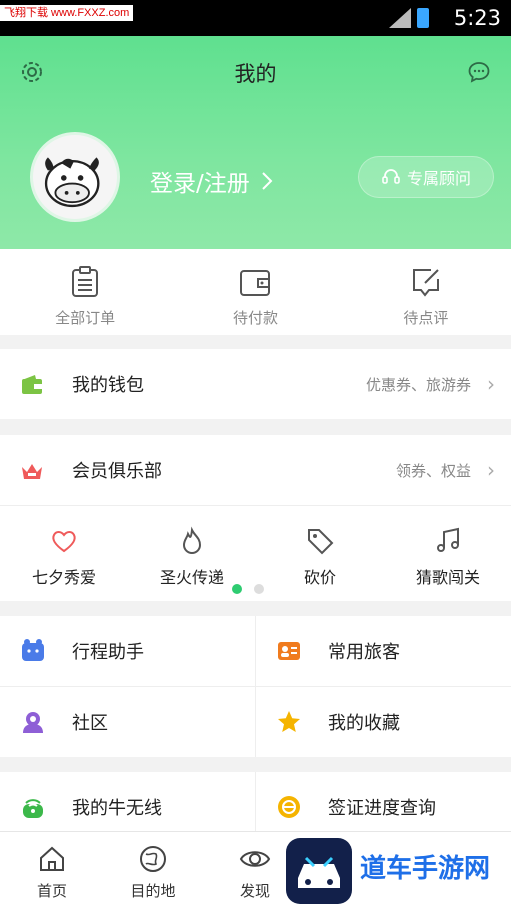 Image resolution: width=511 pixels, height=910 pixels. I want to click on all-orders-button: 全部订单, so click(85, 292).